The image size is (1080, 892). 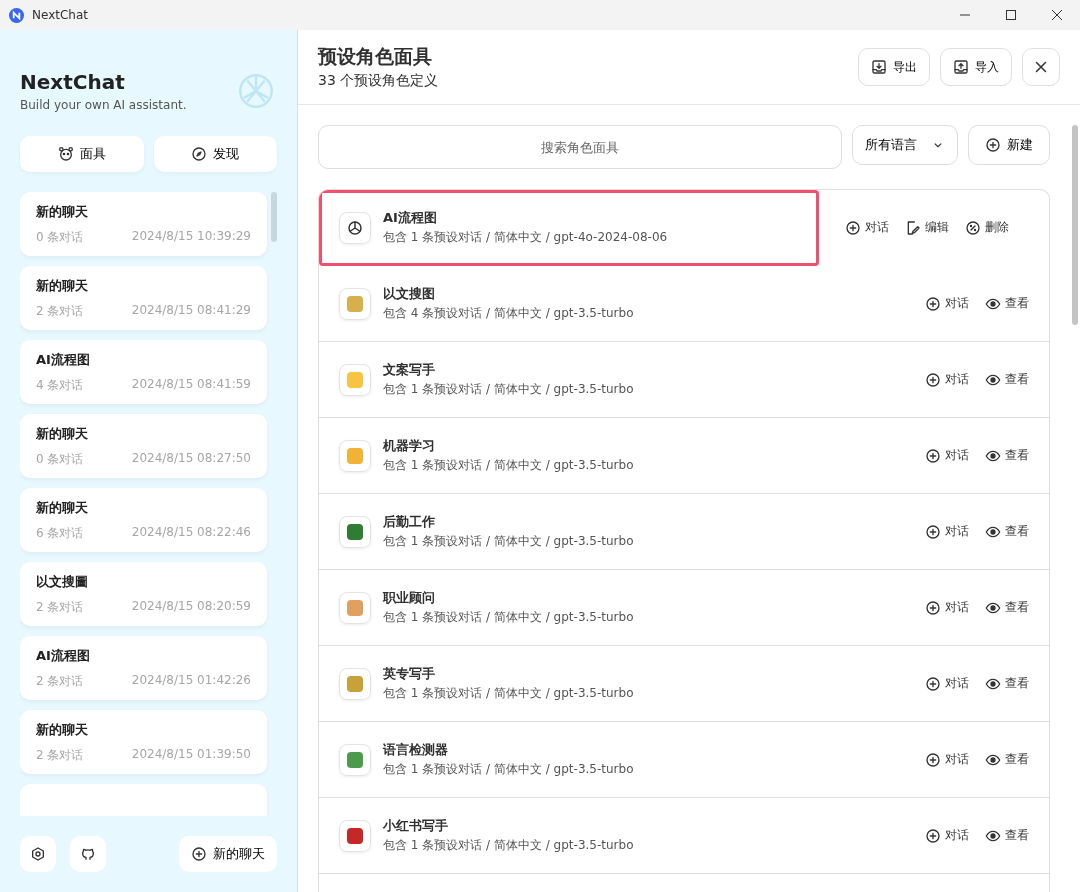 I want to click on chat-time: 2024/8/15 10:39:29, so click(x=191, y=237).